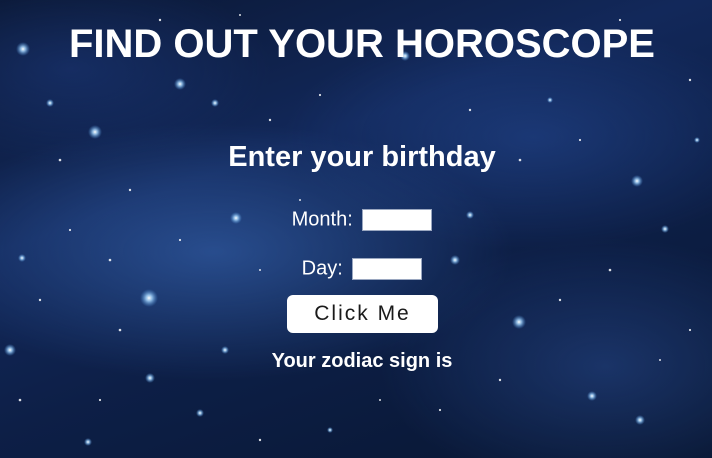 This screenshot has height=458, width=712. Describe the element at coordinates (356, 219) in the screenshot. I see `month-row: Month:` at that location.